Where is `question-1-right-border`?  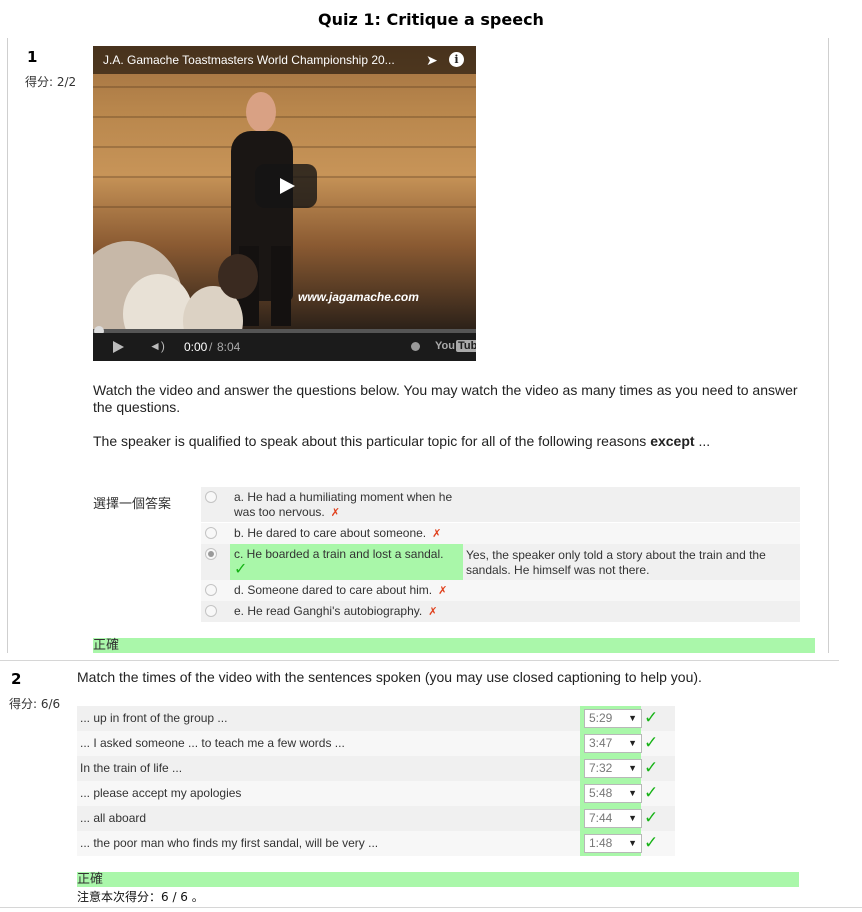
question-1-right-border is located at coordinates (828, 345).